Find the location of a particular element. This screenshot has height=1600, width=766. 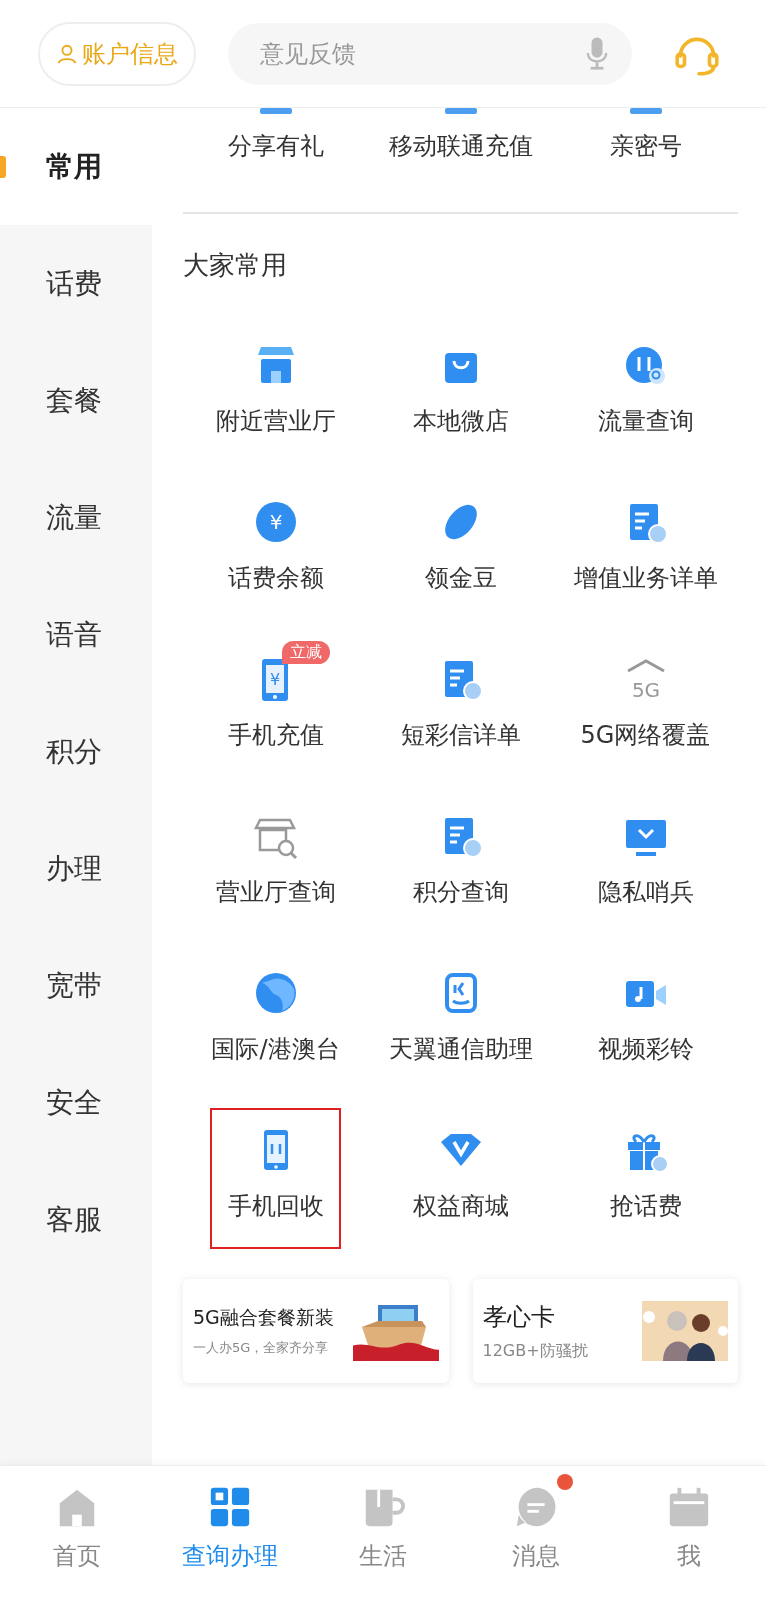

service-label: 视频彩铃 is located at coordinates (645, 1049).